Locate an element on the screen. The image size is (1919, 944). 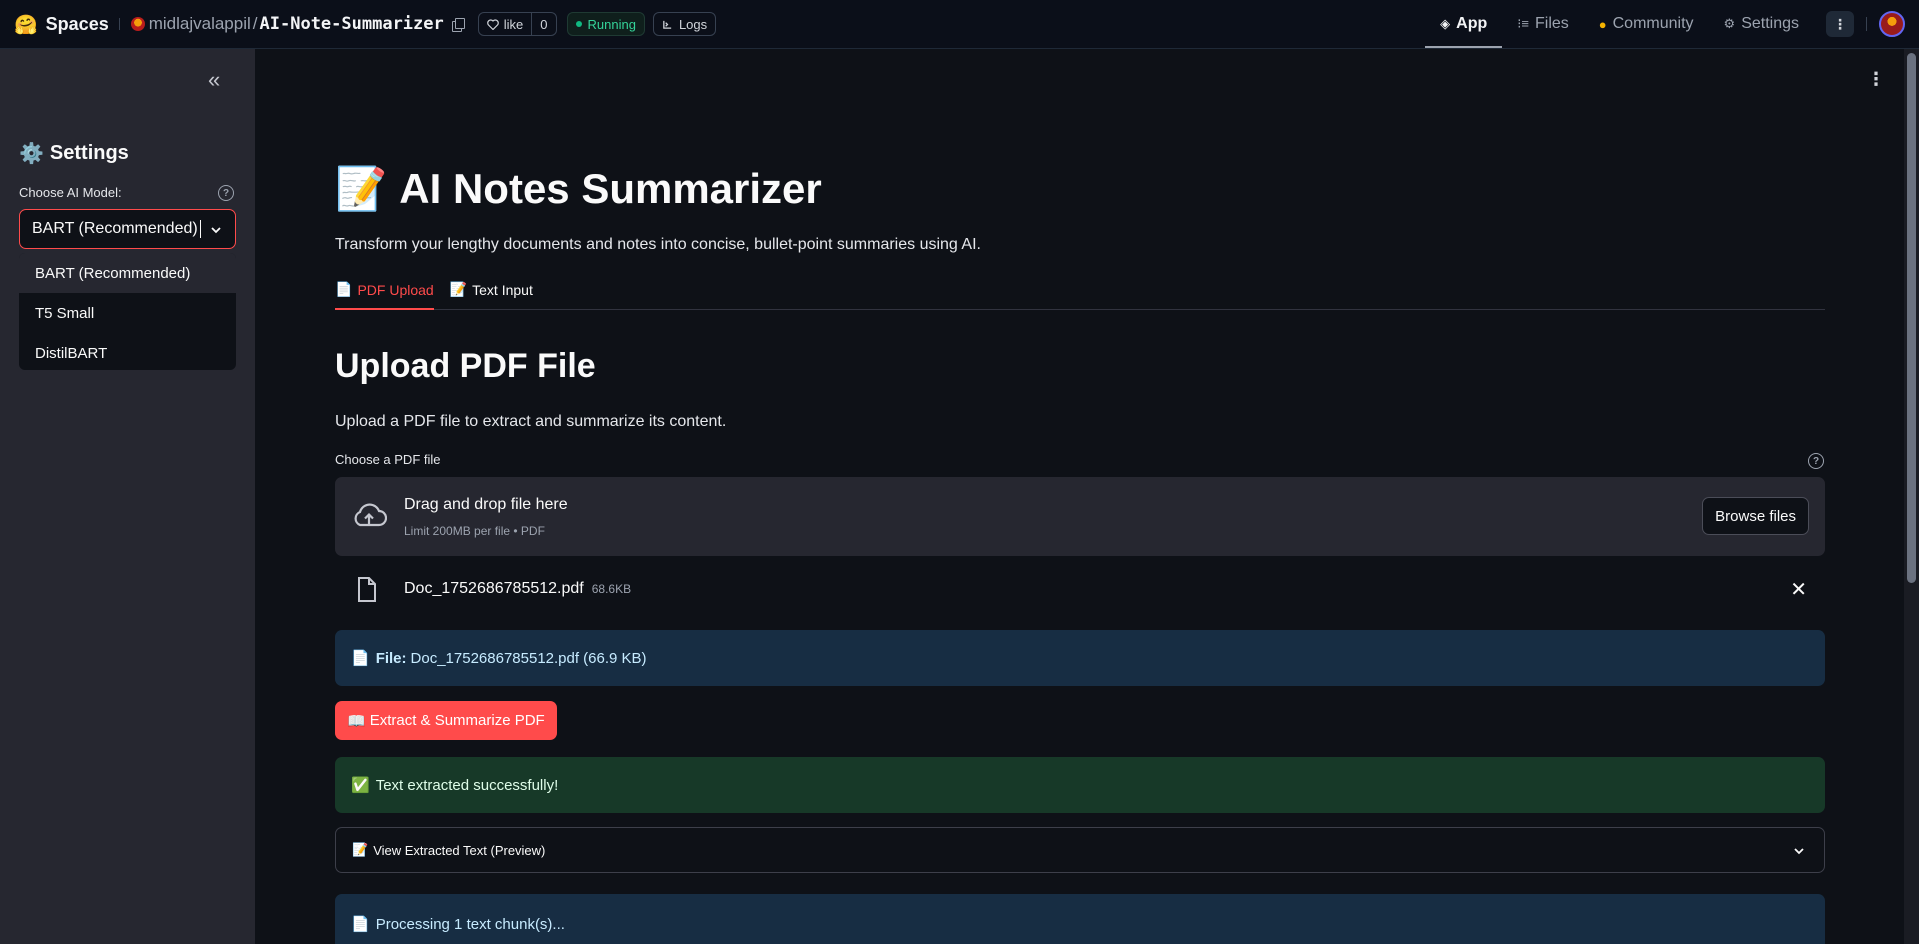
repo-name-link: AI-Note-Summarizer is located at coordinates (352, 24).